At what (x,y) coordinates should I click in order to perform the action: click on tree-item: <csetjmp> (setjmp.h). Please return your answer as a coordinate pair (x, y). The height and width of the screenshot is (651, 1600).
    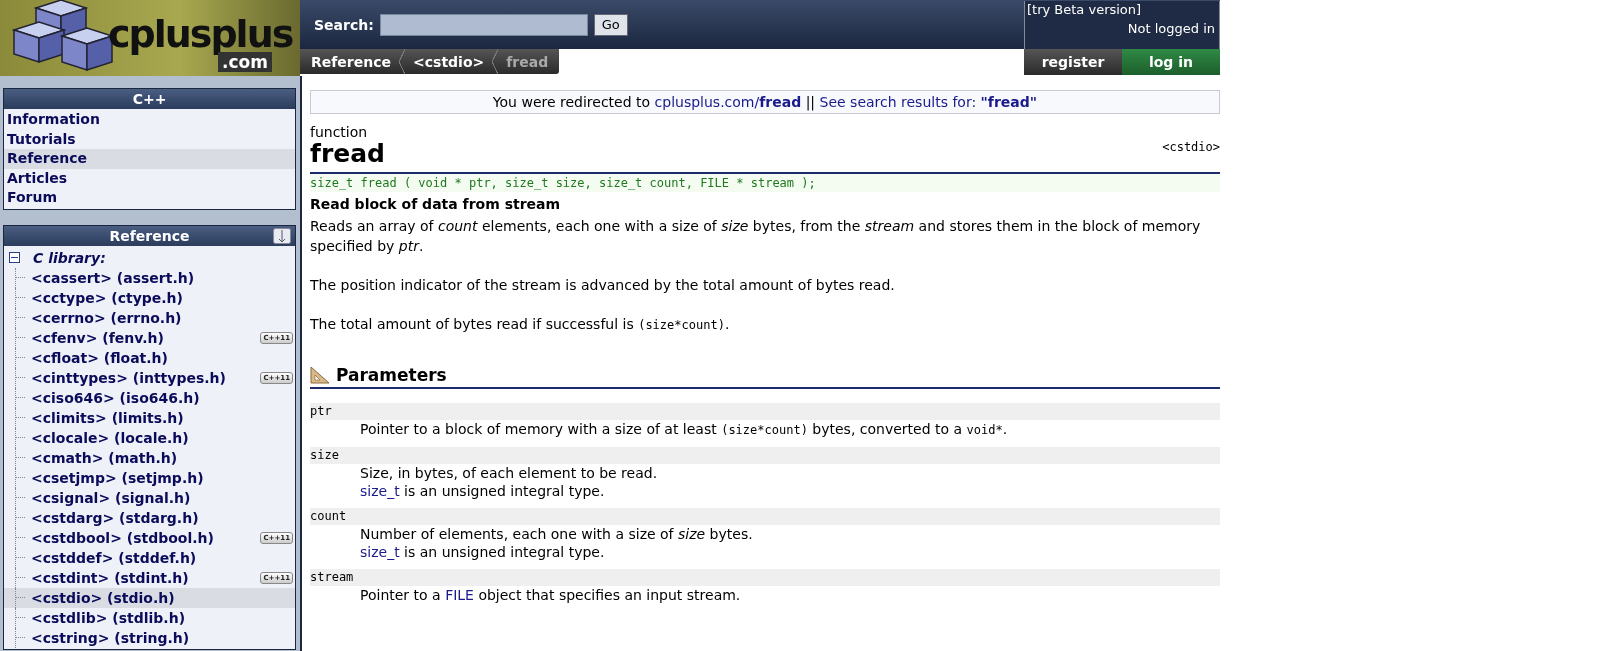
    Looking at the image, I should click on (117, 477).